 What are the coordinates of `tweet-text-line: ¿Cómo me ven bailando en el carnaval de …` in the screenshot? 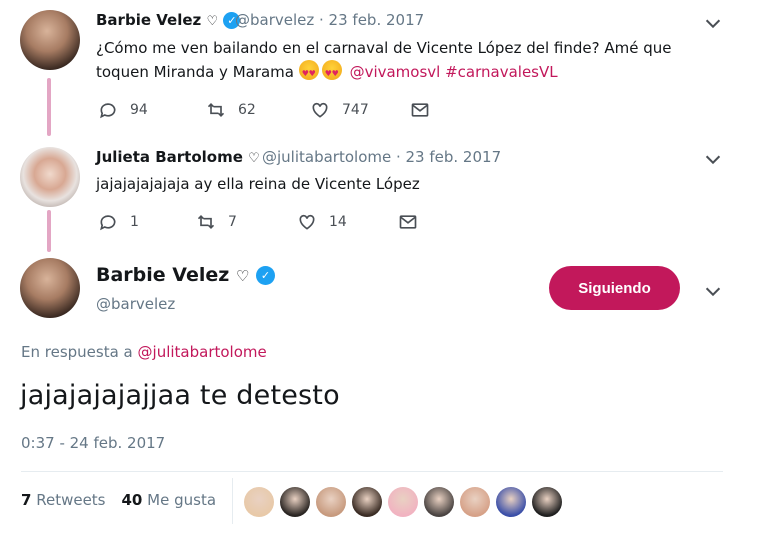 It's located at (384, 48).